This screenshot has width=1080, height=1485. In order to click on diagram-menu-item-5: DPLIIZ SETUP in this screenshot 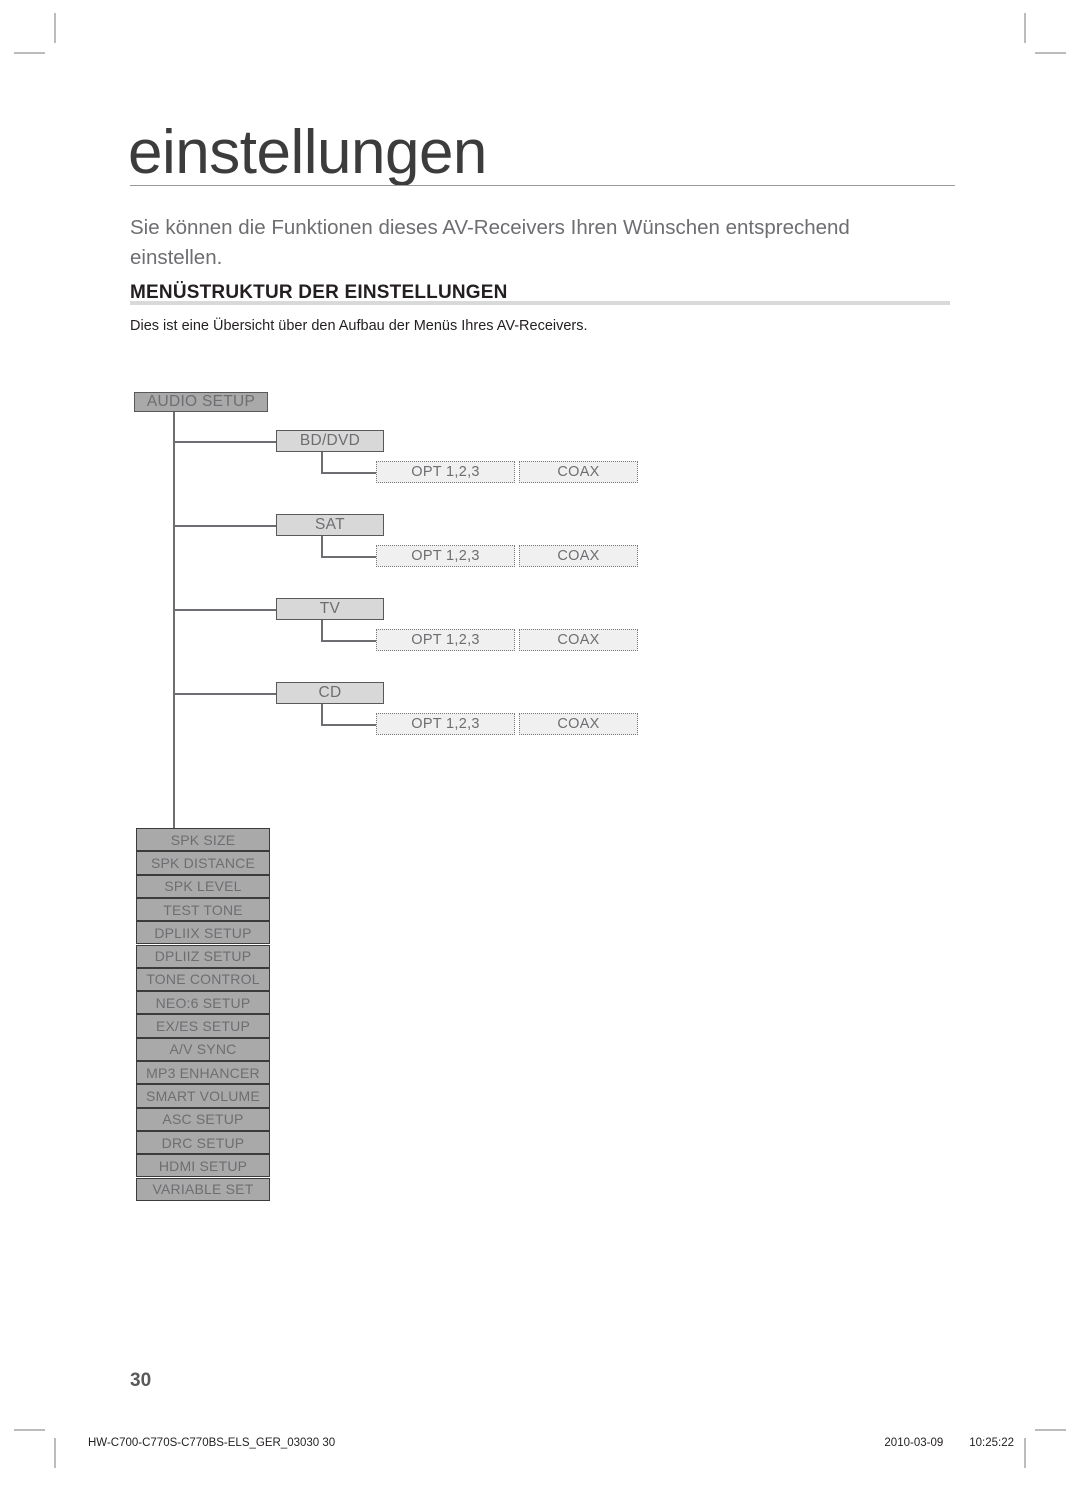, I will do `click(203, 956)`.